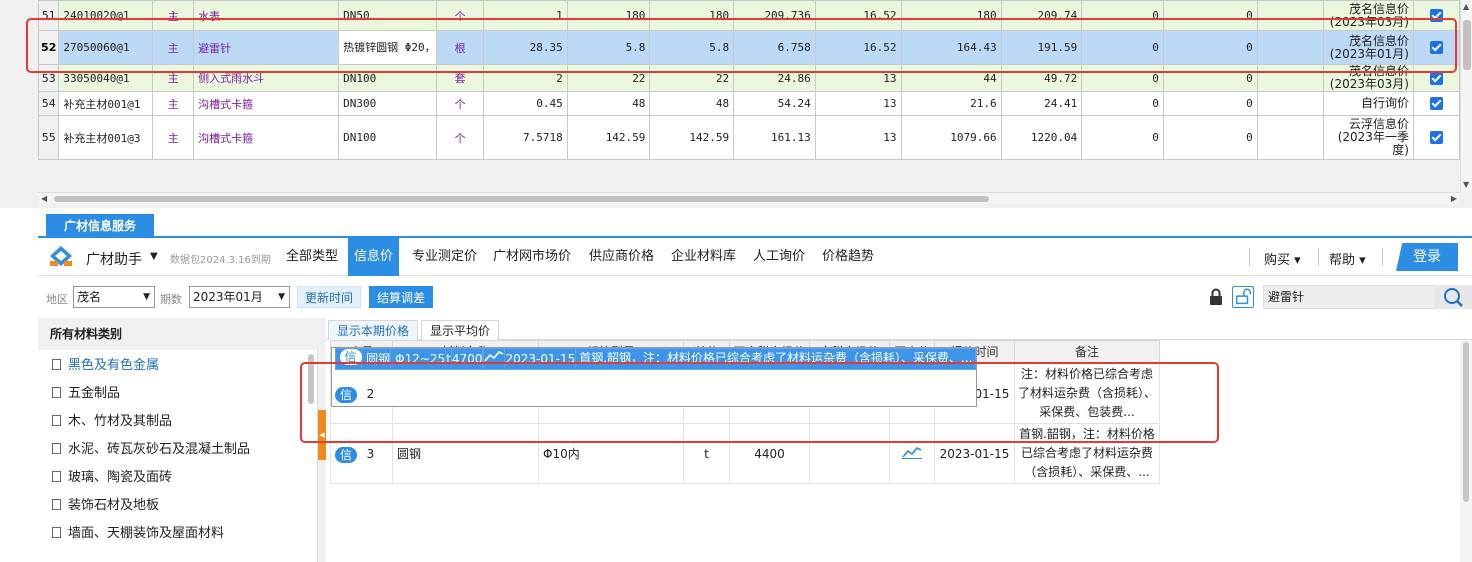 The width and height of the screenshot is (1472, 562). What do you see at coordinates (138, 534) in the screenshot?
I see `category-item: 墙面、天棚装饰及屋面材料` at bounding box center [138, 534].